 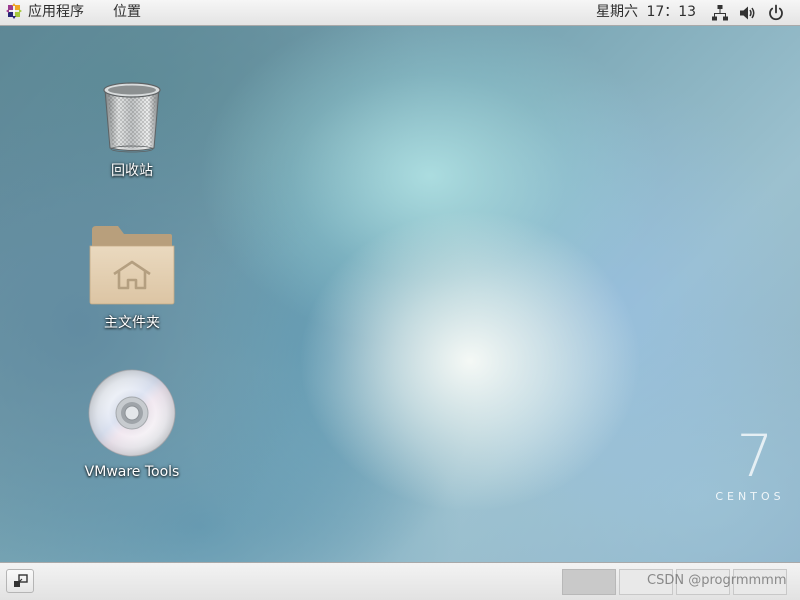 I want to click on top-panel: 应用程序 位置 星期六 17：13, so click(x=400, y=13).